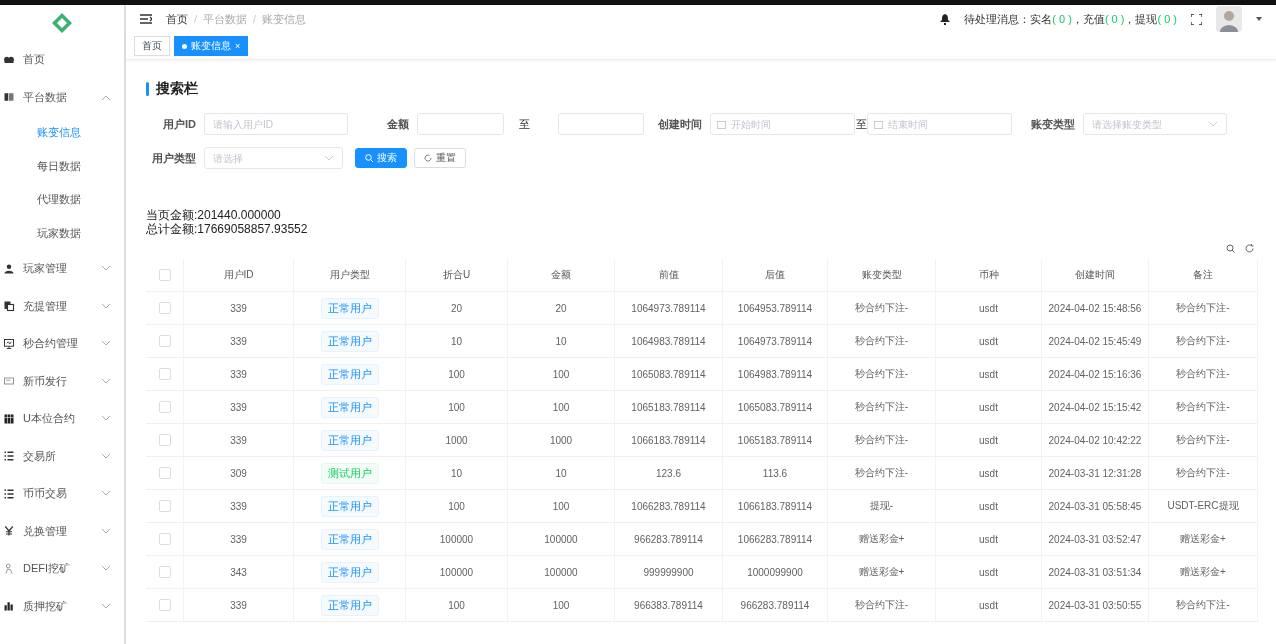 This screenshot has width=1276, height=644. What do you see at coordinates (62, 456) in the screenshot?
I see `sidebar-item: 交易所` at bounding box center [62, 456].